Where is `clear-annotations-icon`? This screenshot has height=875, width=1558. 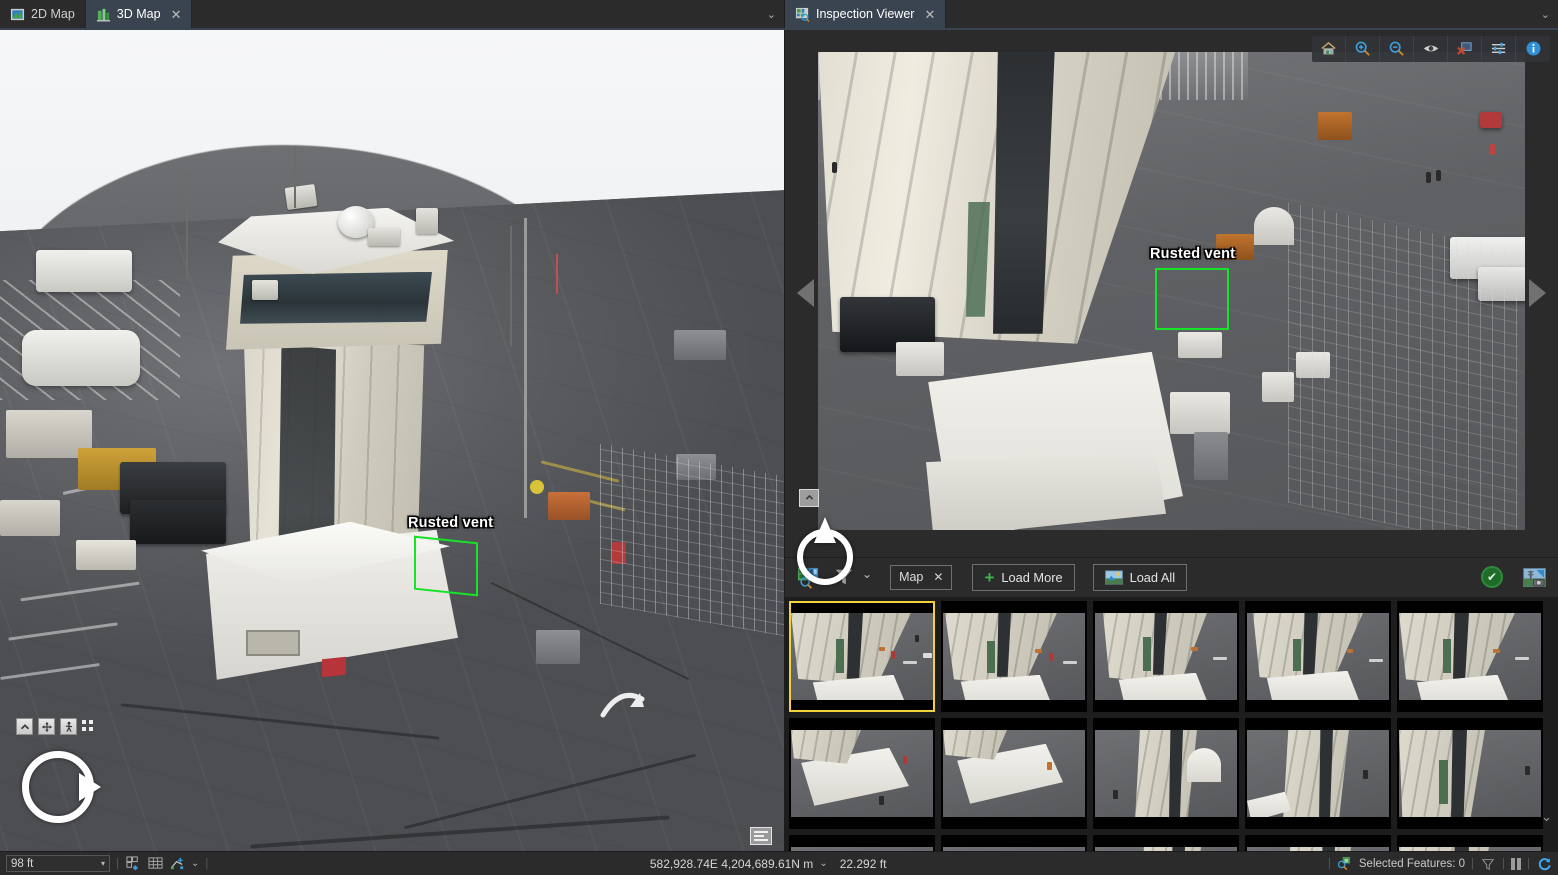 clear-annotations-icon is located at coordinates (1465, 48).